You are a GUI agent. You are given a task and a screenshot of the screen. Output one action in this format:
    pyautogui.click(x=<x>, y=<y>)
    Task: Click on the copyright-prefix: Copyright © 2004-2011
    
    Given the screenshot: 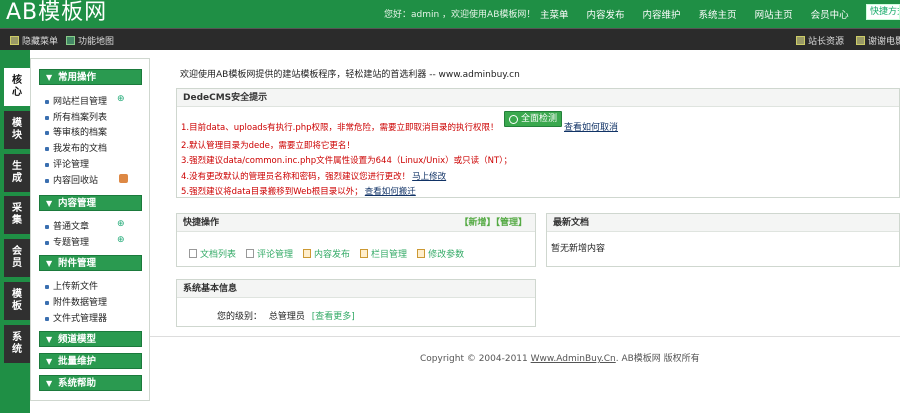 What is the action you would take?
    pyautogui.click(x=474, y=359)
    